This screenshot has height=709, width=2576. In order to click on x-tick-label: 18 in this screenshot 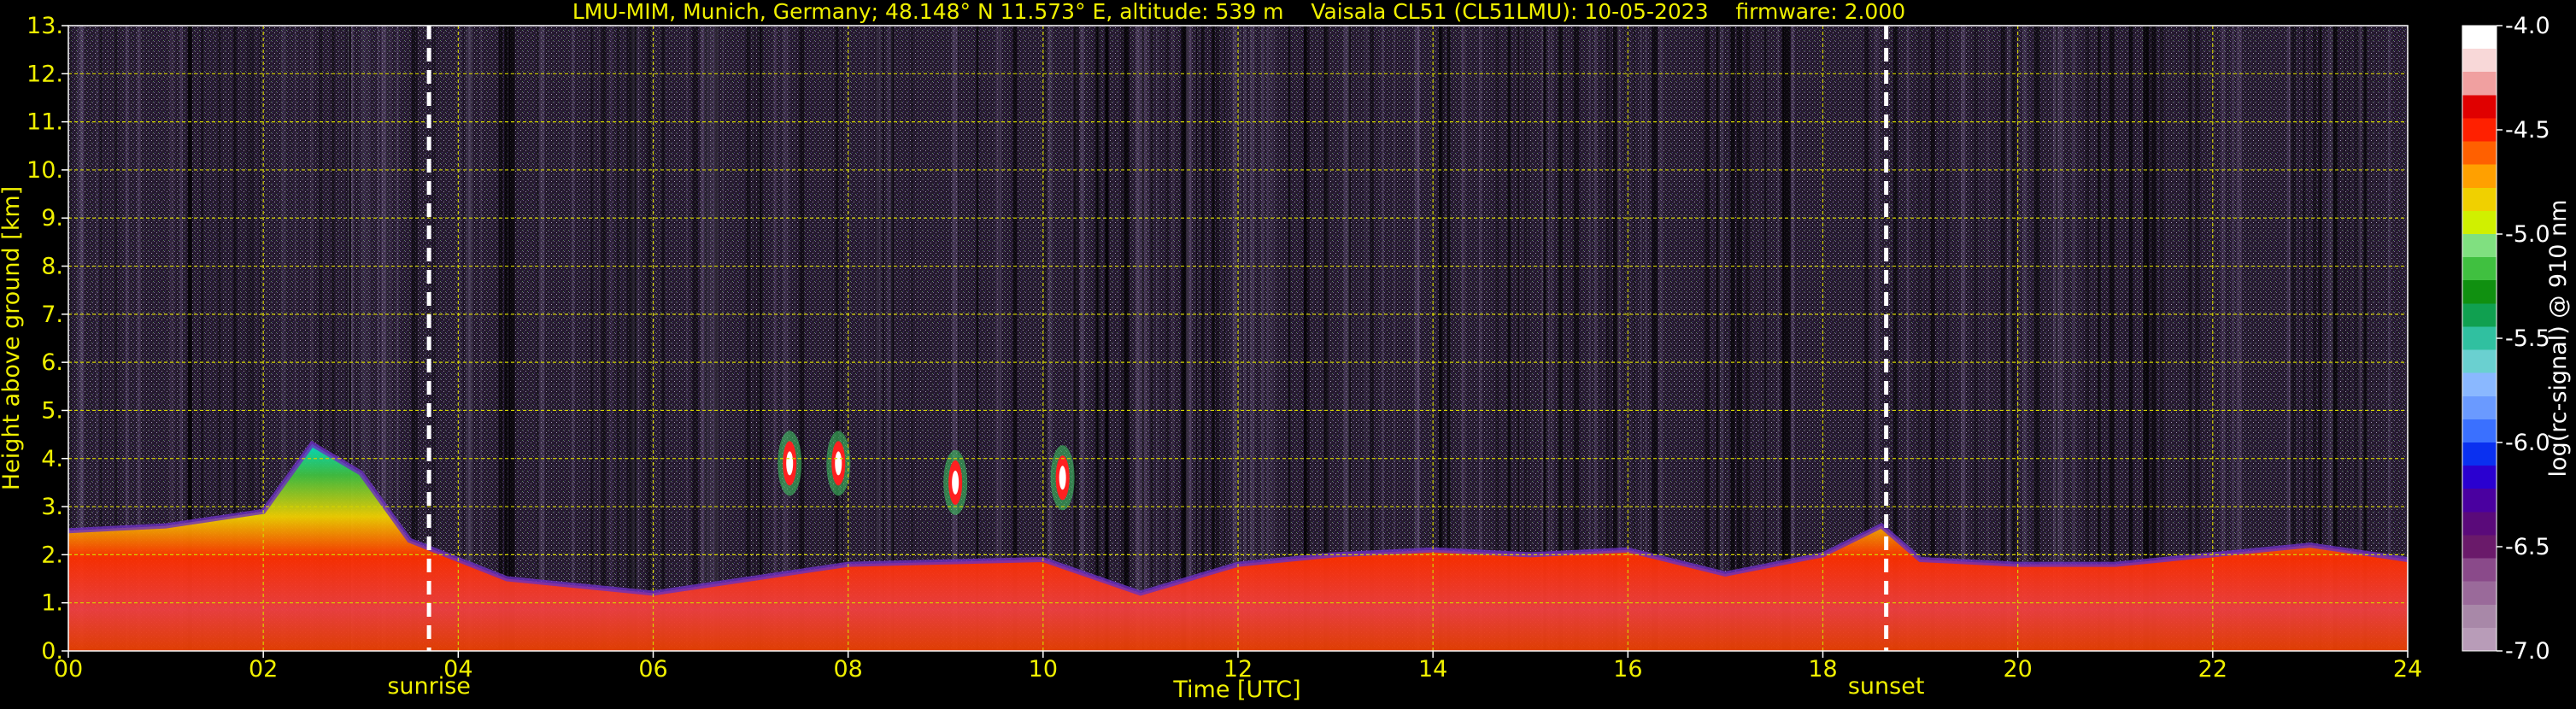, I will do `click(1822, 669)`.